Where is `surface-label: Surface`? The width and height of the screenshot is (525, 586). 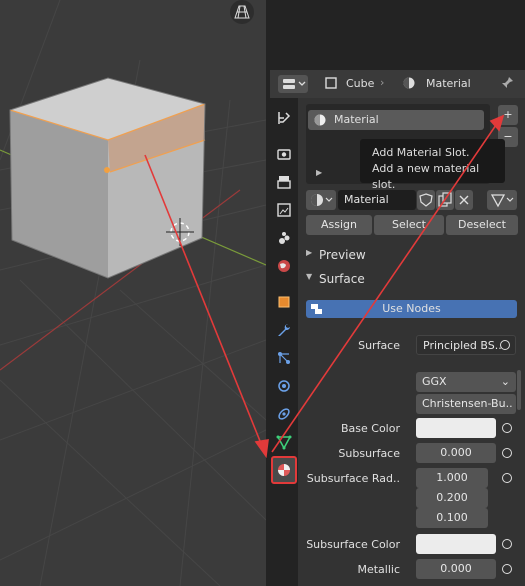 surface-label: Surface is located at coordinates (342, 279).